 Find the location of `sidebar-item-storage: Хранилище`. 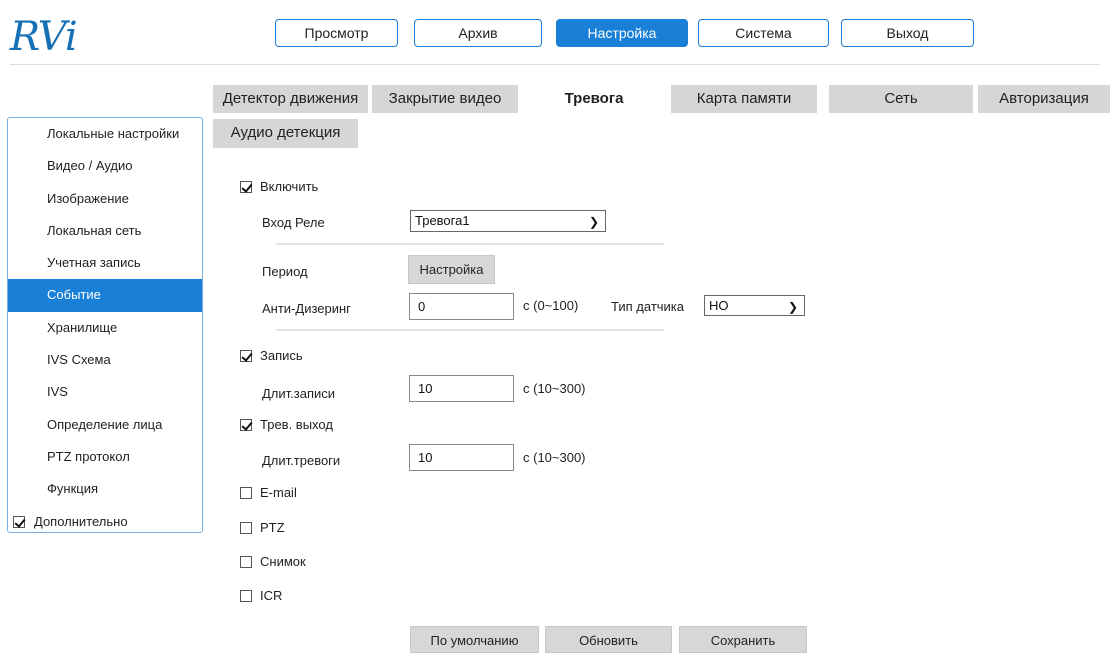

sidebar-item-storage: Хранилище is located at coordinates (105, 328).